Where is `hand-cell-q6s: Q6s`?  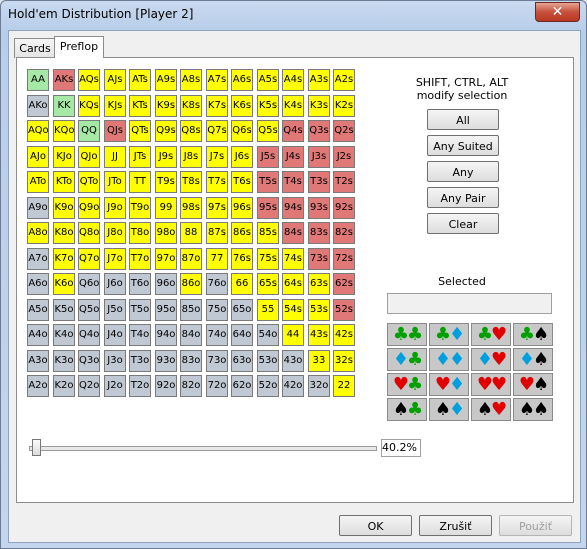 hand-cell-q6s: Q6s is located at coordinates (242, 131).